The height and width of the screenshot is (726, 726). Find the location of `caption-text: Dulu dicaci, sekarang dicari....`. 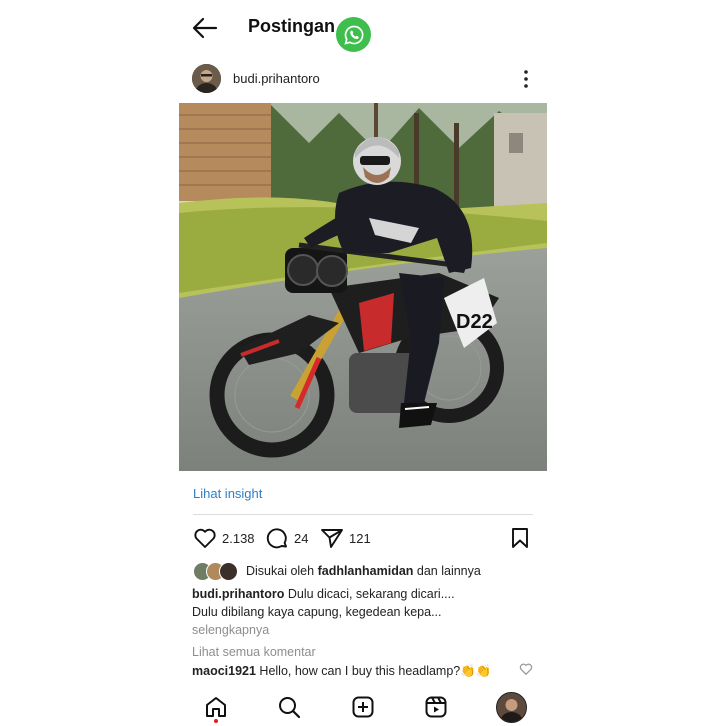

caption-text: Dulu dicaci, sekarang dicari.... is located at coordinates (371, 594).